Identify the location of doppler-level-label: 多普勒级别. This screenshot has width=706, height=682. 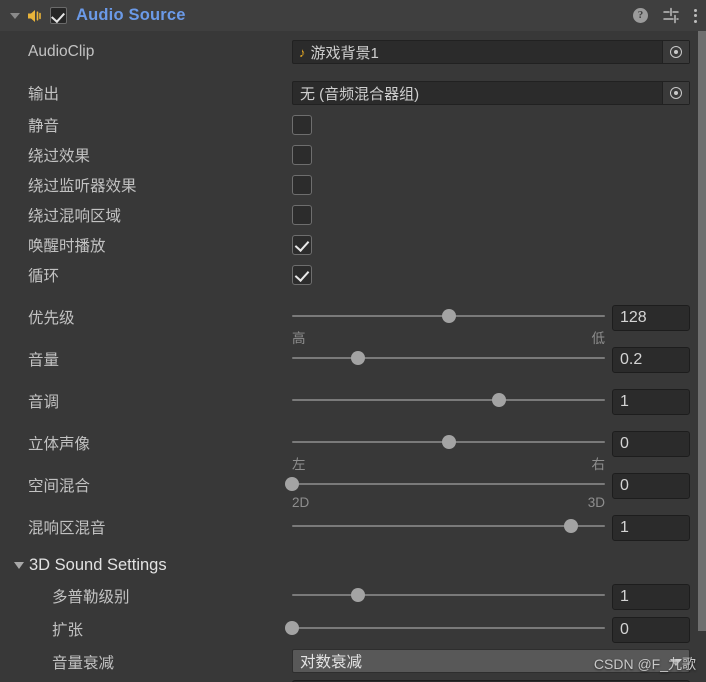
(91, 597).